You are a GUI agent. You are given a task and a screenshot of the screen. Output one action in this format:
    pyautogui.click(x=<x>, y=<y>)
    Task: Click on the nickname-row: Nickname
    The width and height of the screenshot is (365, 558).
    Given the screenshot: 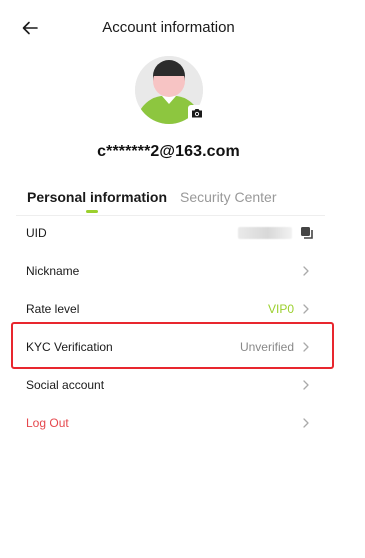 What is the action you would take?
    pyautogui.click(x=168, y=271)
    